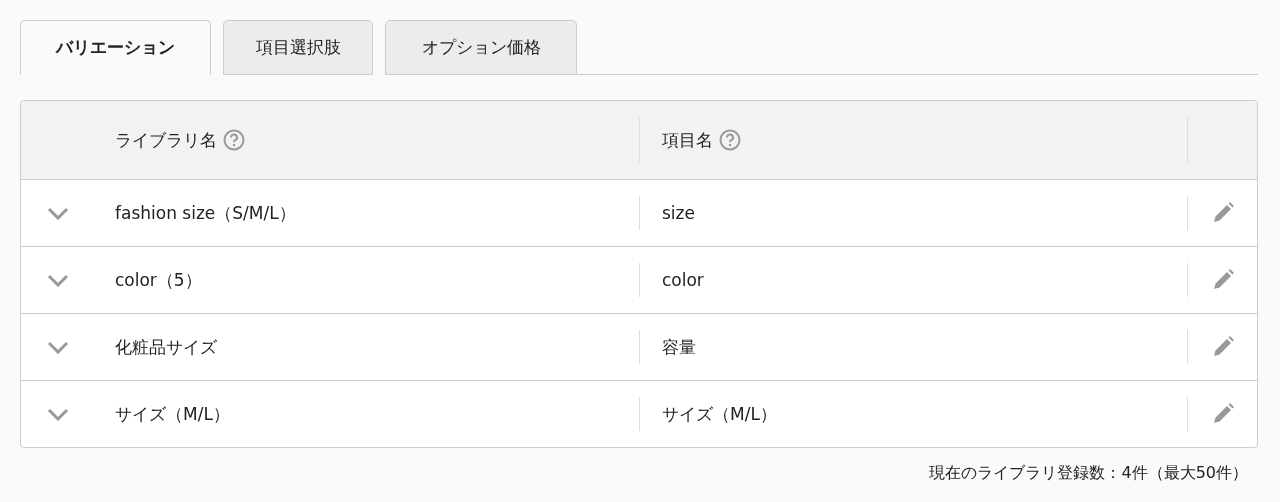 The height and width of the screenshot is (502, 1280). What do you see at coordinates (298, 47) in the screenshot?
I see `tab: 項目選択肢` at bounding box center [298, 47].